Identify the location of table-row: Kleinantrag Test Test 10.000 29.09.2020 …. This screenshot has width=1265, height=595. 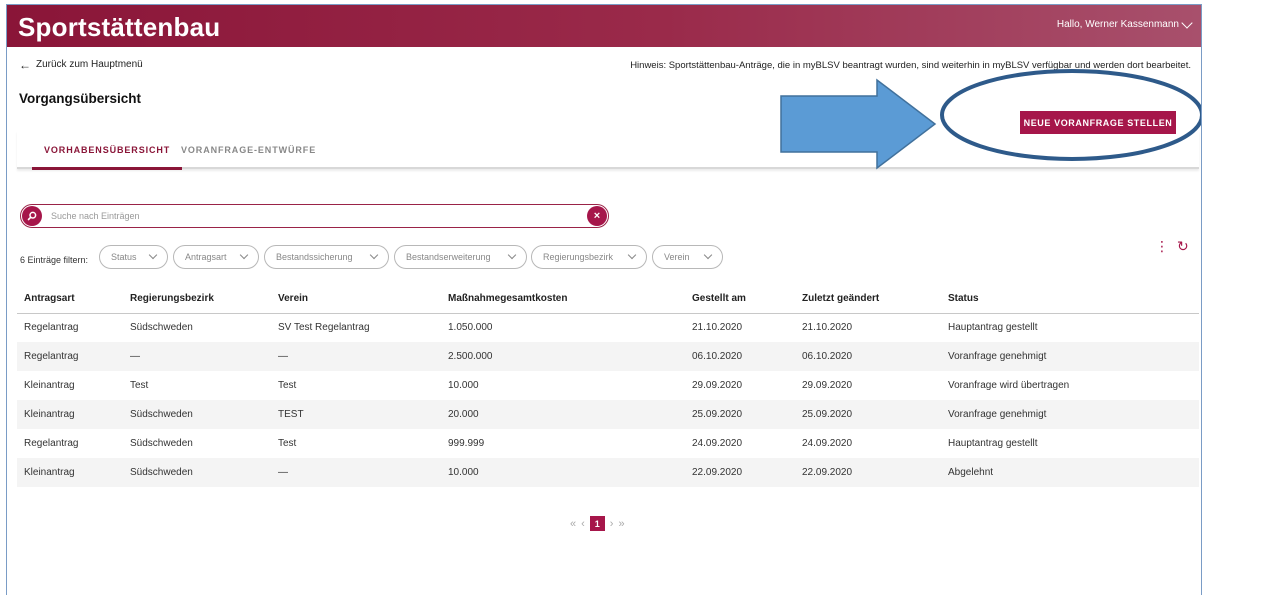
(608, 385).